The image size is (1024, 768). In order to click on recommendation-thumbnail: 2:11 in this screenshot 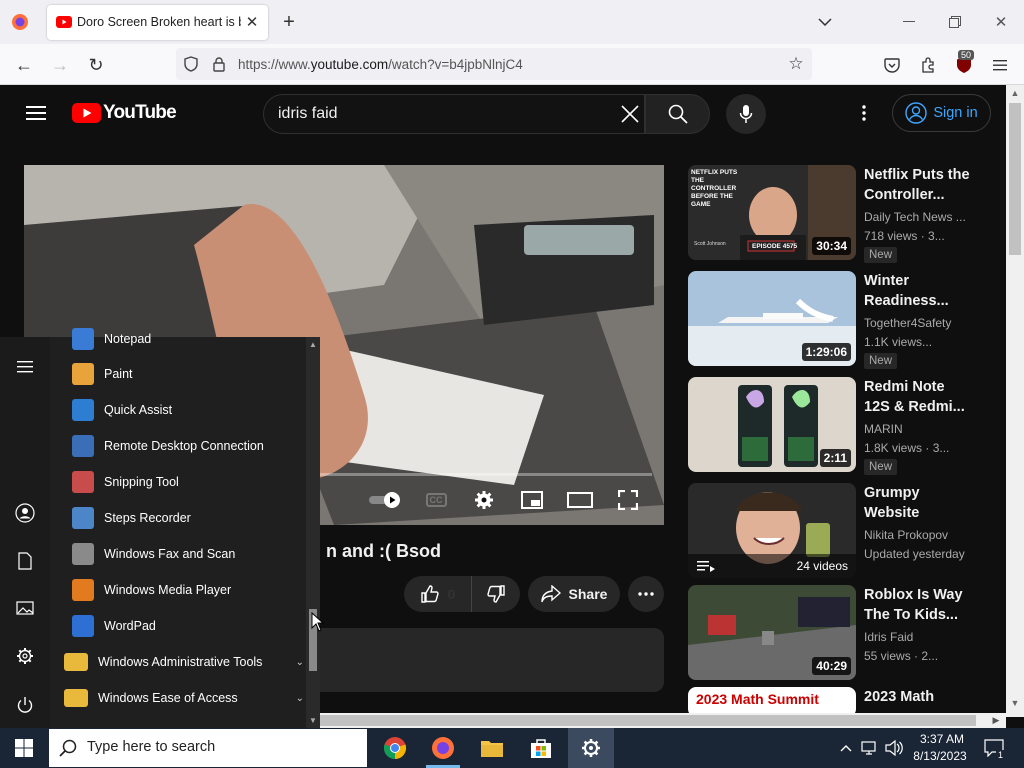, I will do `click(772, 424)`.